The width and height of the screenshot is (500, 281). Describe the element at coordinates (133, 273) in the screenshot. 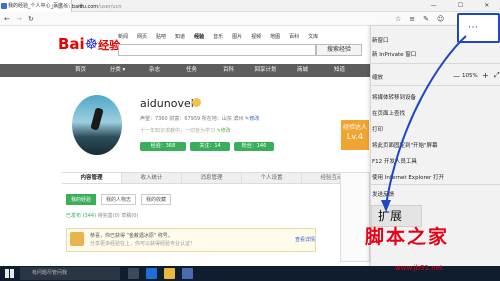

I see `task-view-icon` at that location.